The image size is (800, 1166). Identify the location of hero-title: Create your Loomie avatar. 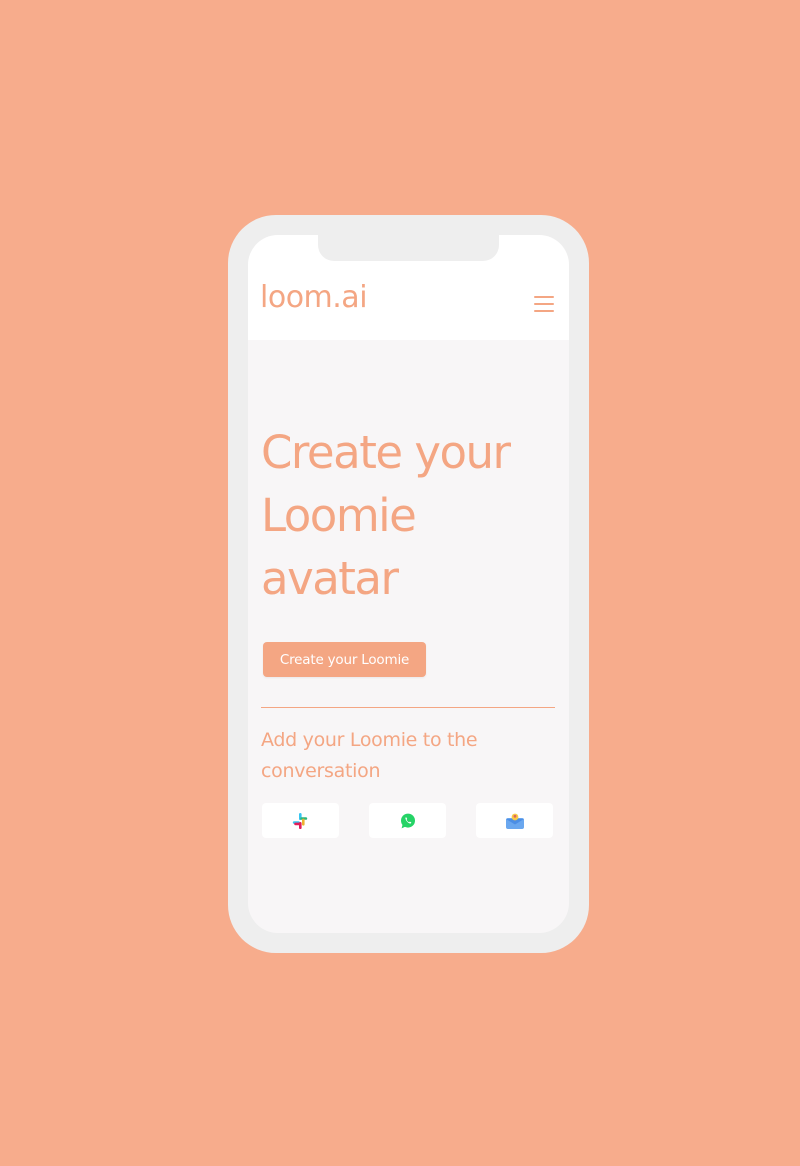
(411, 515).